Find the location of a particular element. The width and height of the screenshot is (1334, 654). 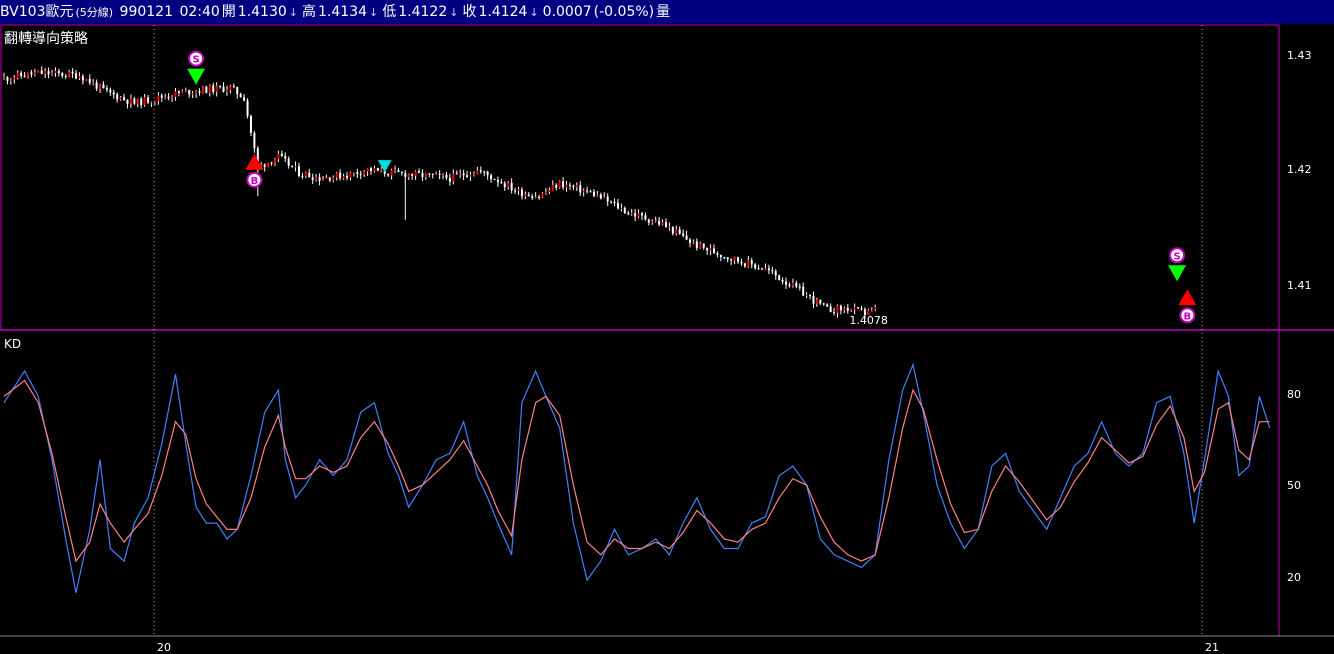

kd-tick-label: 20 is located at coordinates (1294, 577).